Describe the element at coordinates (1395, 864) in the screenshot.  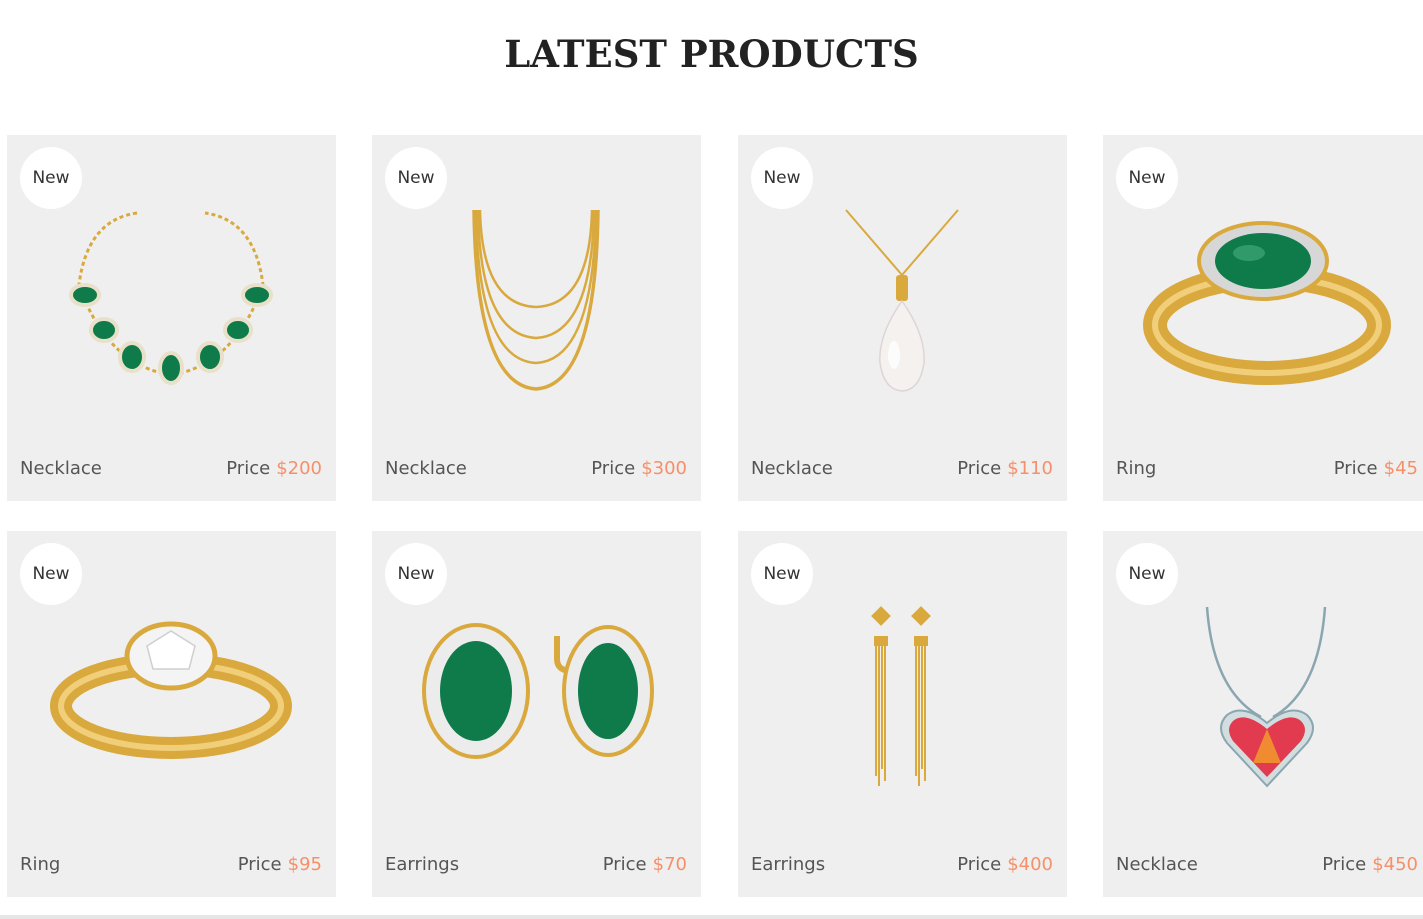
I see `price-amount: $450` at that location.